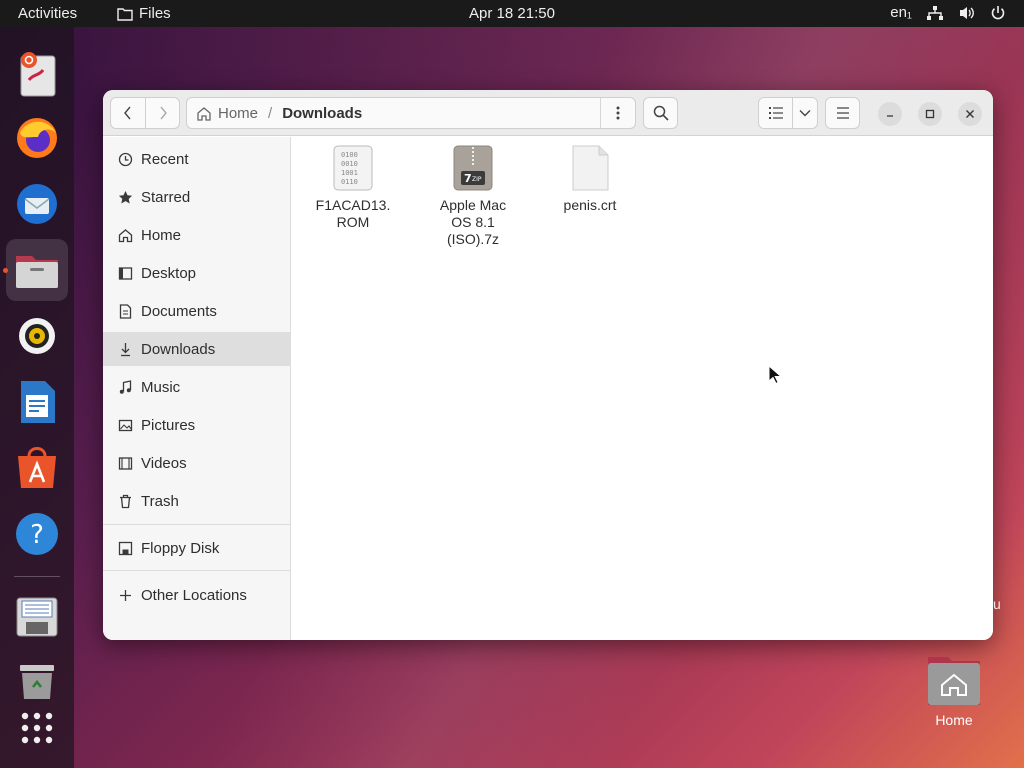 The image size is (1024, 768). I want to click on thunderbird-icon, so click(37, 204).